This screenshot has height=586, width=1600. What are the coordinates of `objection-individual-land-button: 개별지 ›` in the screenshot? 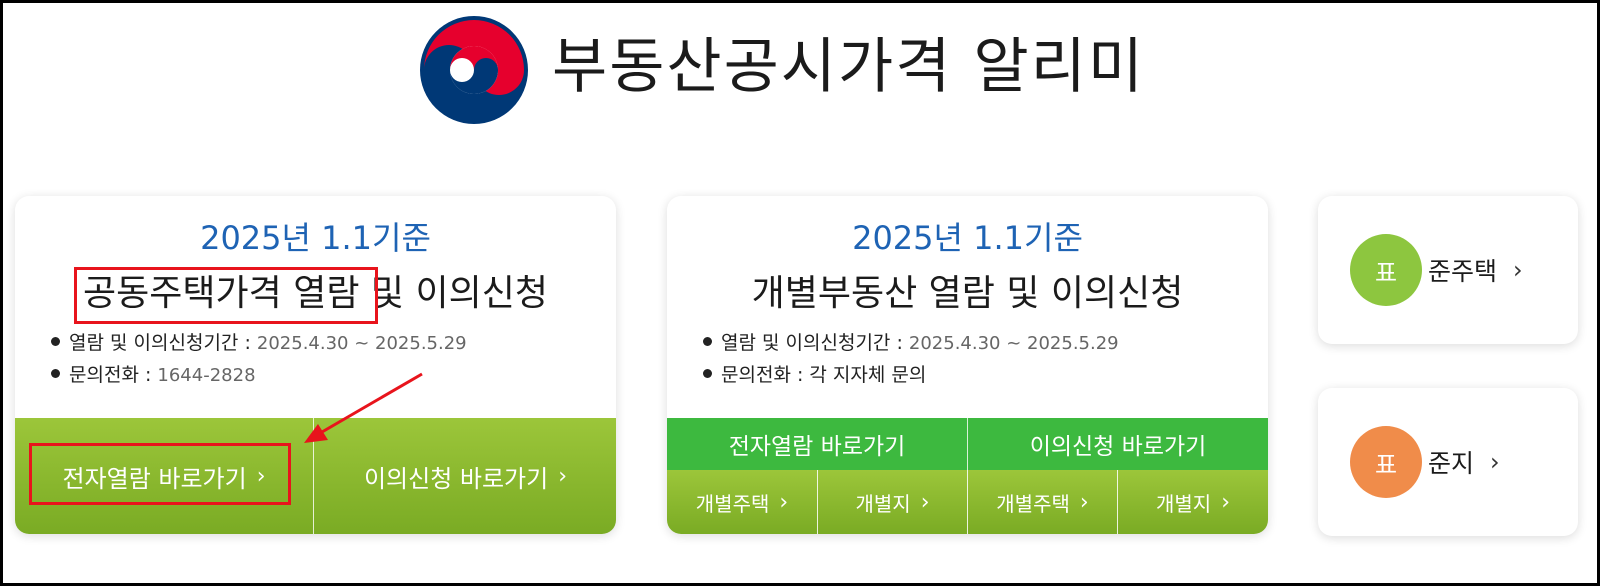 It's located at (1193, 502).